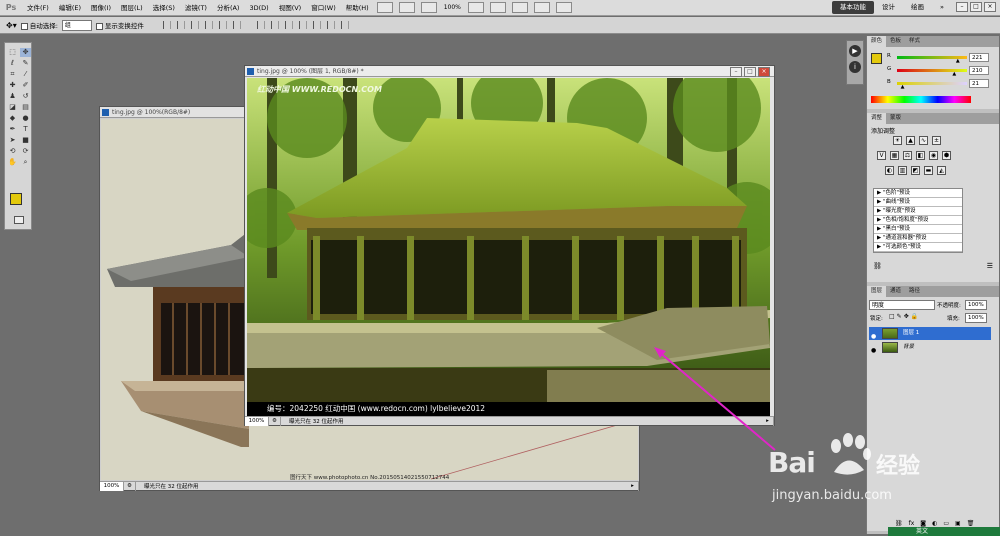 Image resolution: width=1000 pixels, height=536 pixels. Describe the element at coordinates (936, 140) in the screenshot. I see `exposure-icon: ±` at that location.